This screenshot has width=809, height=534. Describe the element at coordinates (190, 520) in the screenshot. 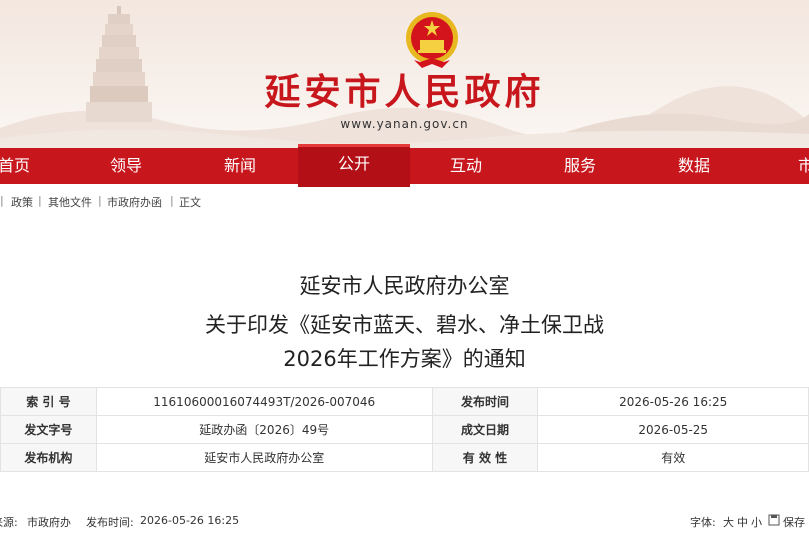

I see `publish-time-value-footer: 2026-05-26 16:25` at that location.